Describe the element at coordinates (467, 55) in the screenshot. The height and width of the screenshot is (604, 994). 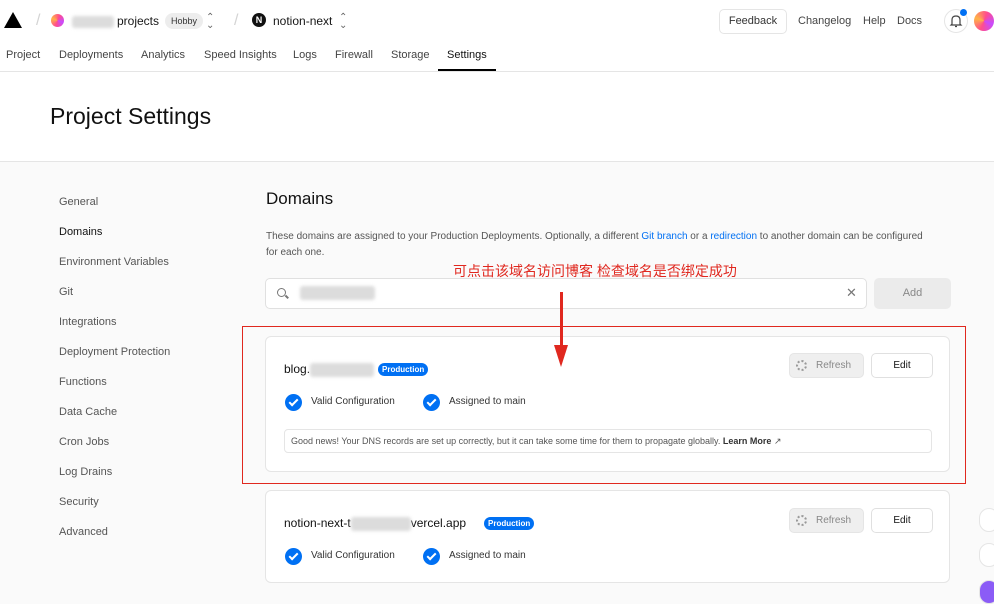
I see `tab-settings: Settings` at that location.